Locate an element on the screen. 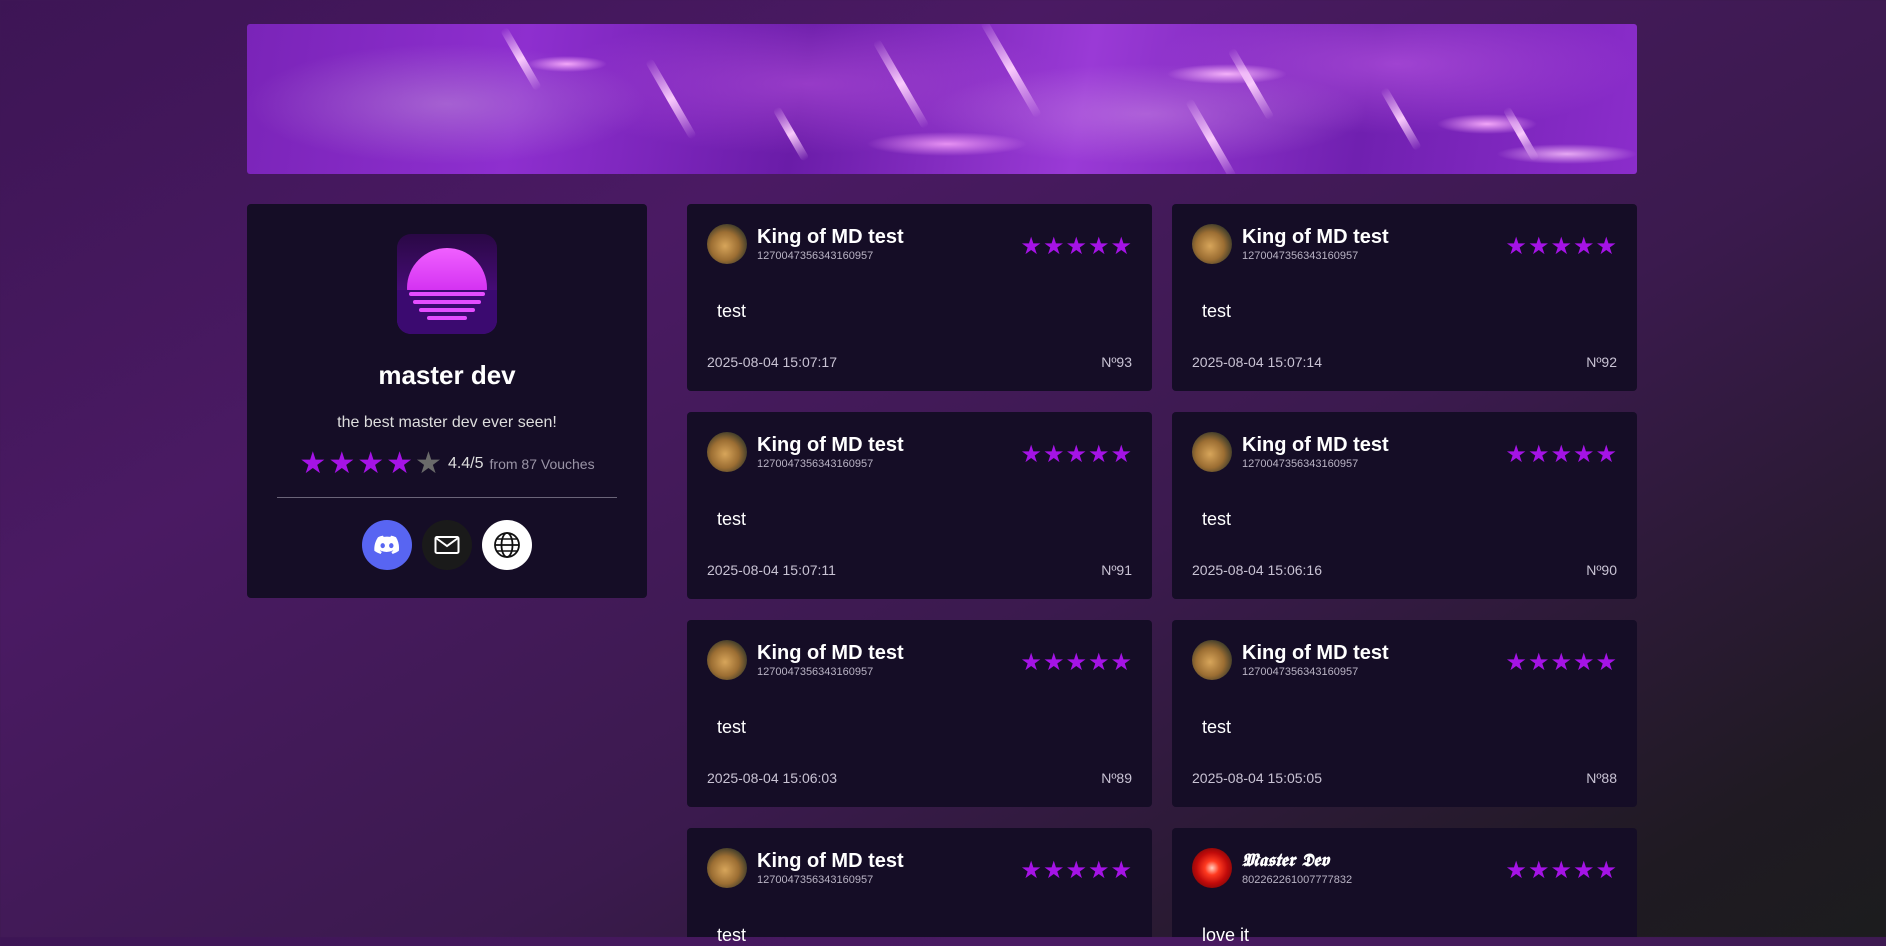 This screenshot has width=1886, height=946. vouch-count: from 87 Vouches is located at coordinates (542, 464).